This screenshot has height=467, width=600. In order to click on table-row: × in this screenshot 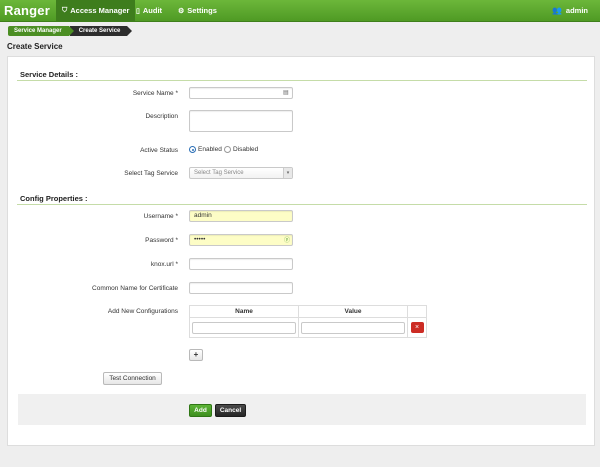, I will do `click(308, 327)`.